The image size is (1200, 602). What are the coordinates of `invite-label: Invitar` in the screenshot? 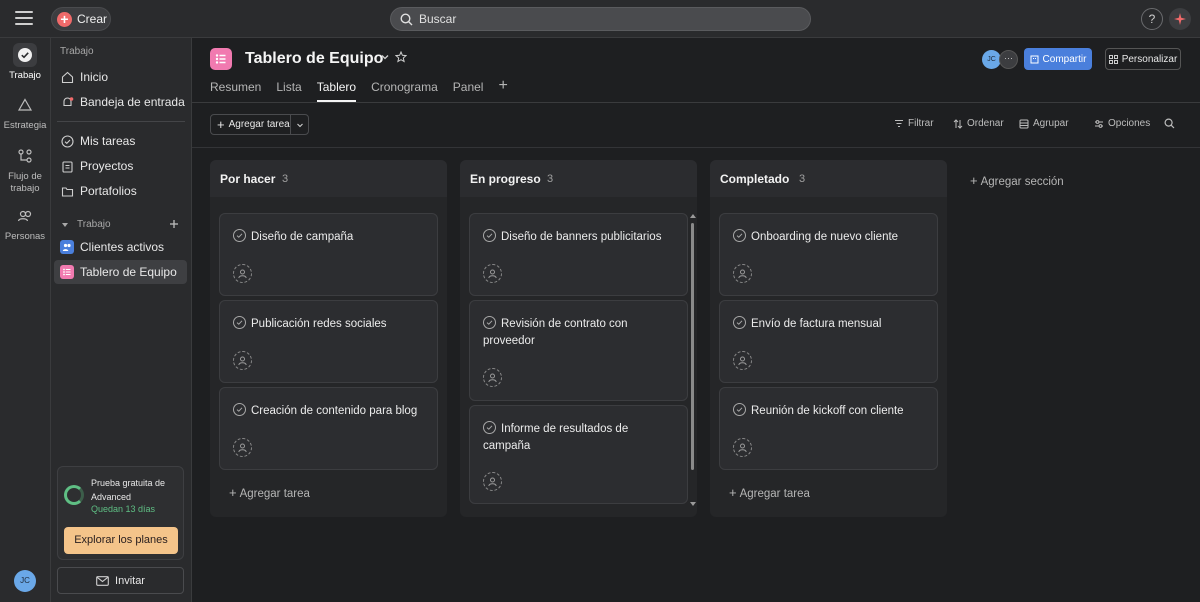 It's located at (130, 580).